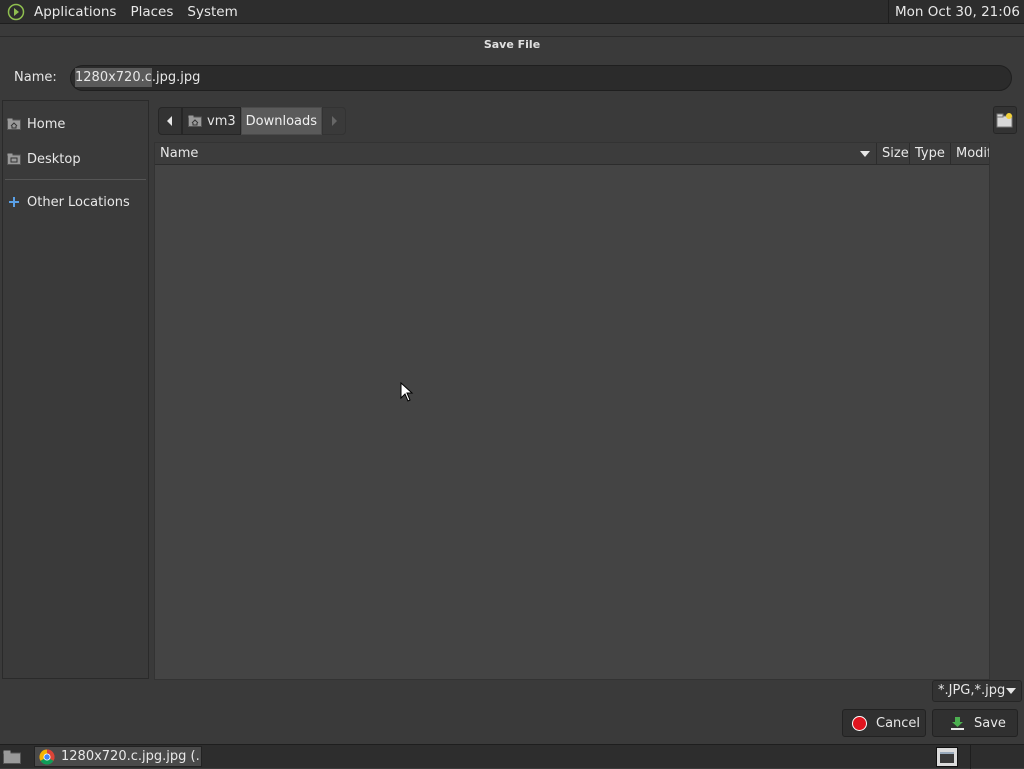 This screenshot has height=769, width=1024. I want to click on path-segment-vm3: vm3, so click(211, 121).